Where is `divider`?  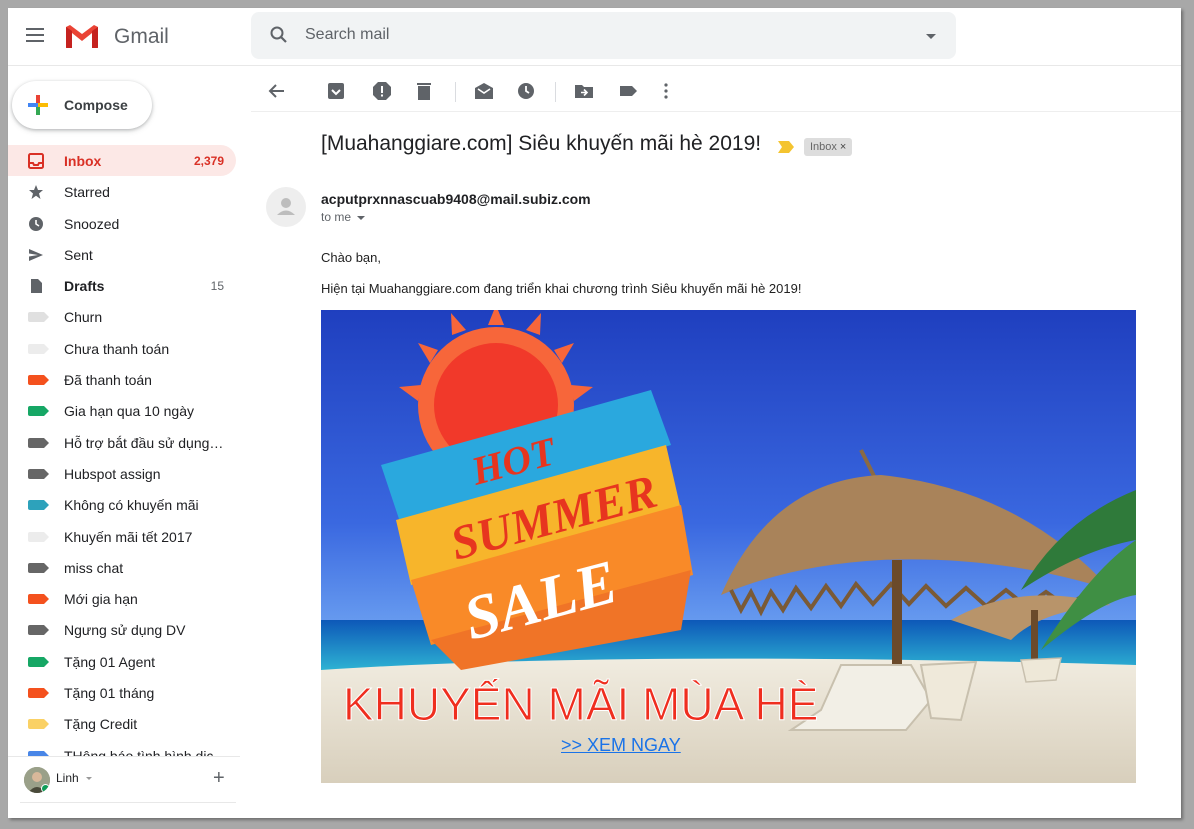 divider is located at coordinates (128, 802).